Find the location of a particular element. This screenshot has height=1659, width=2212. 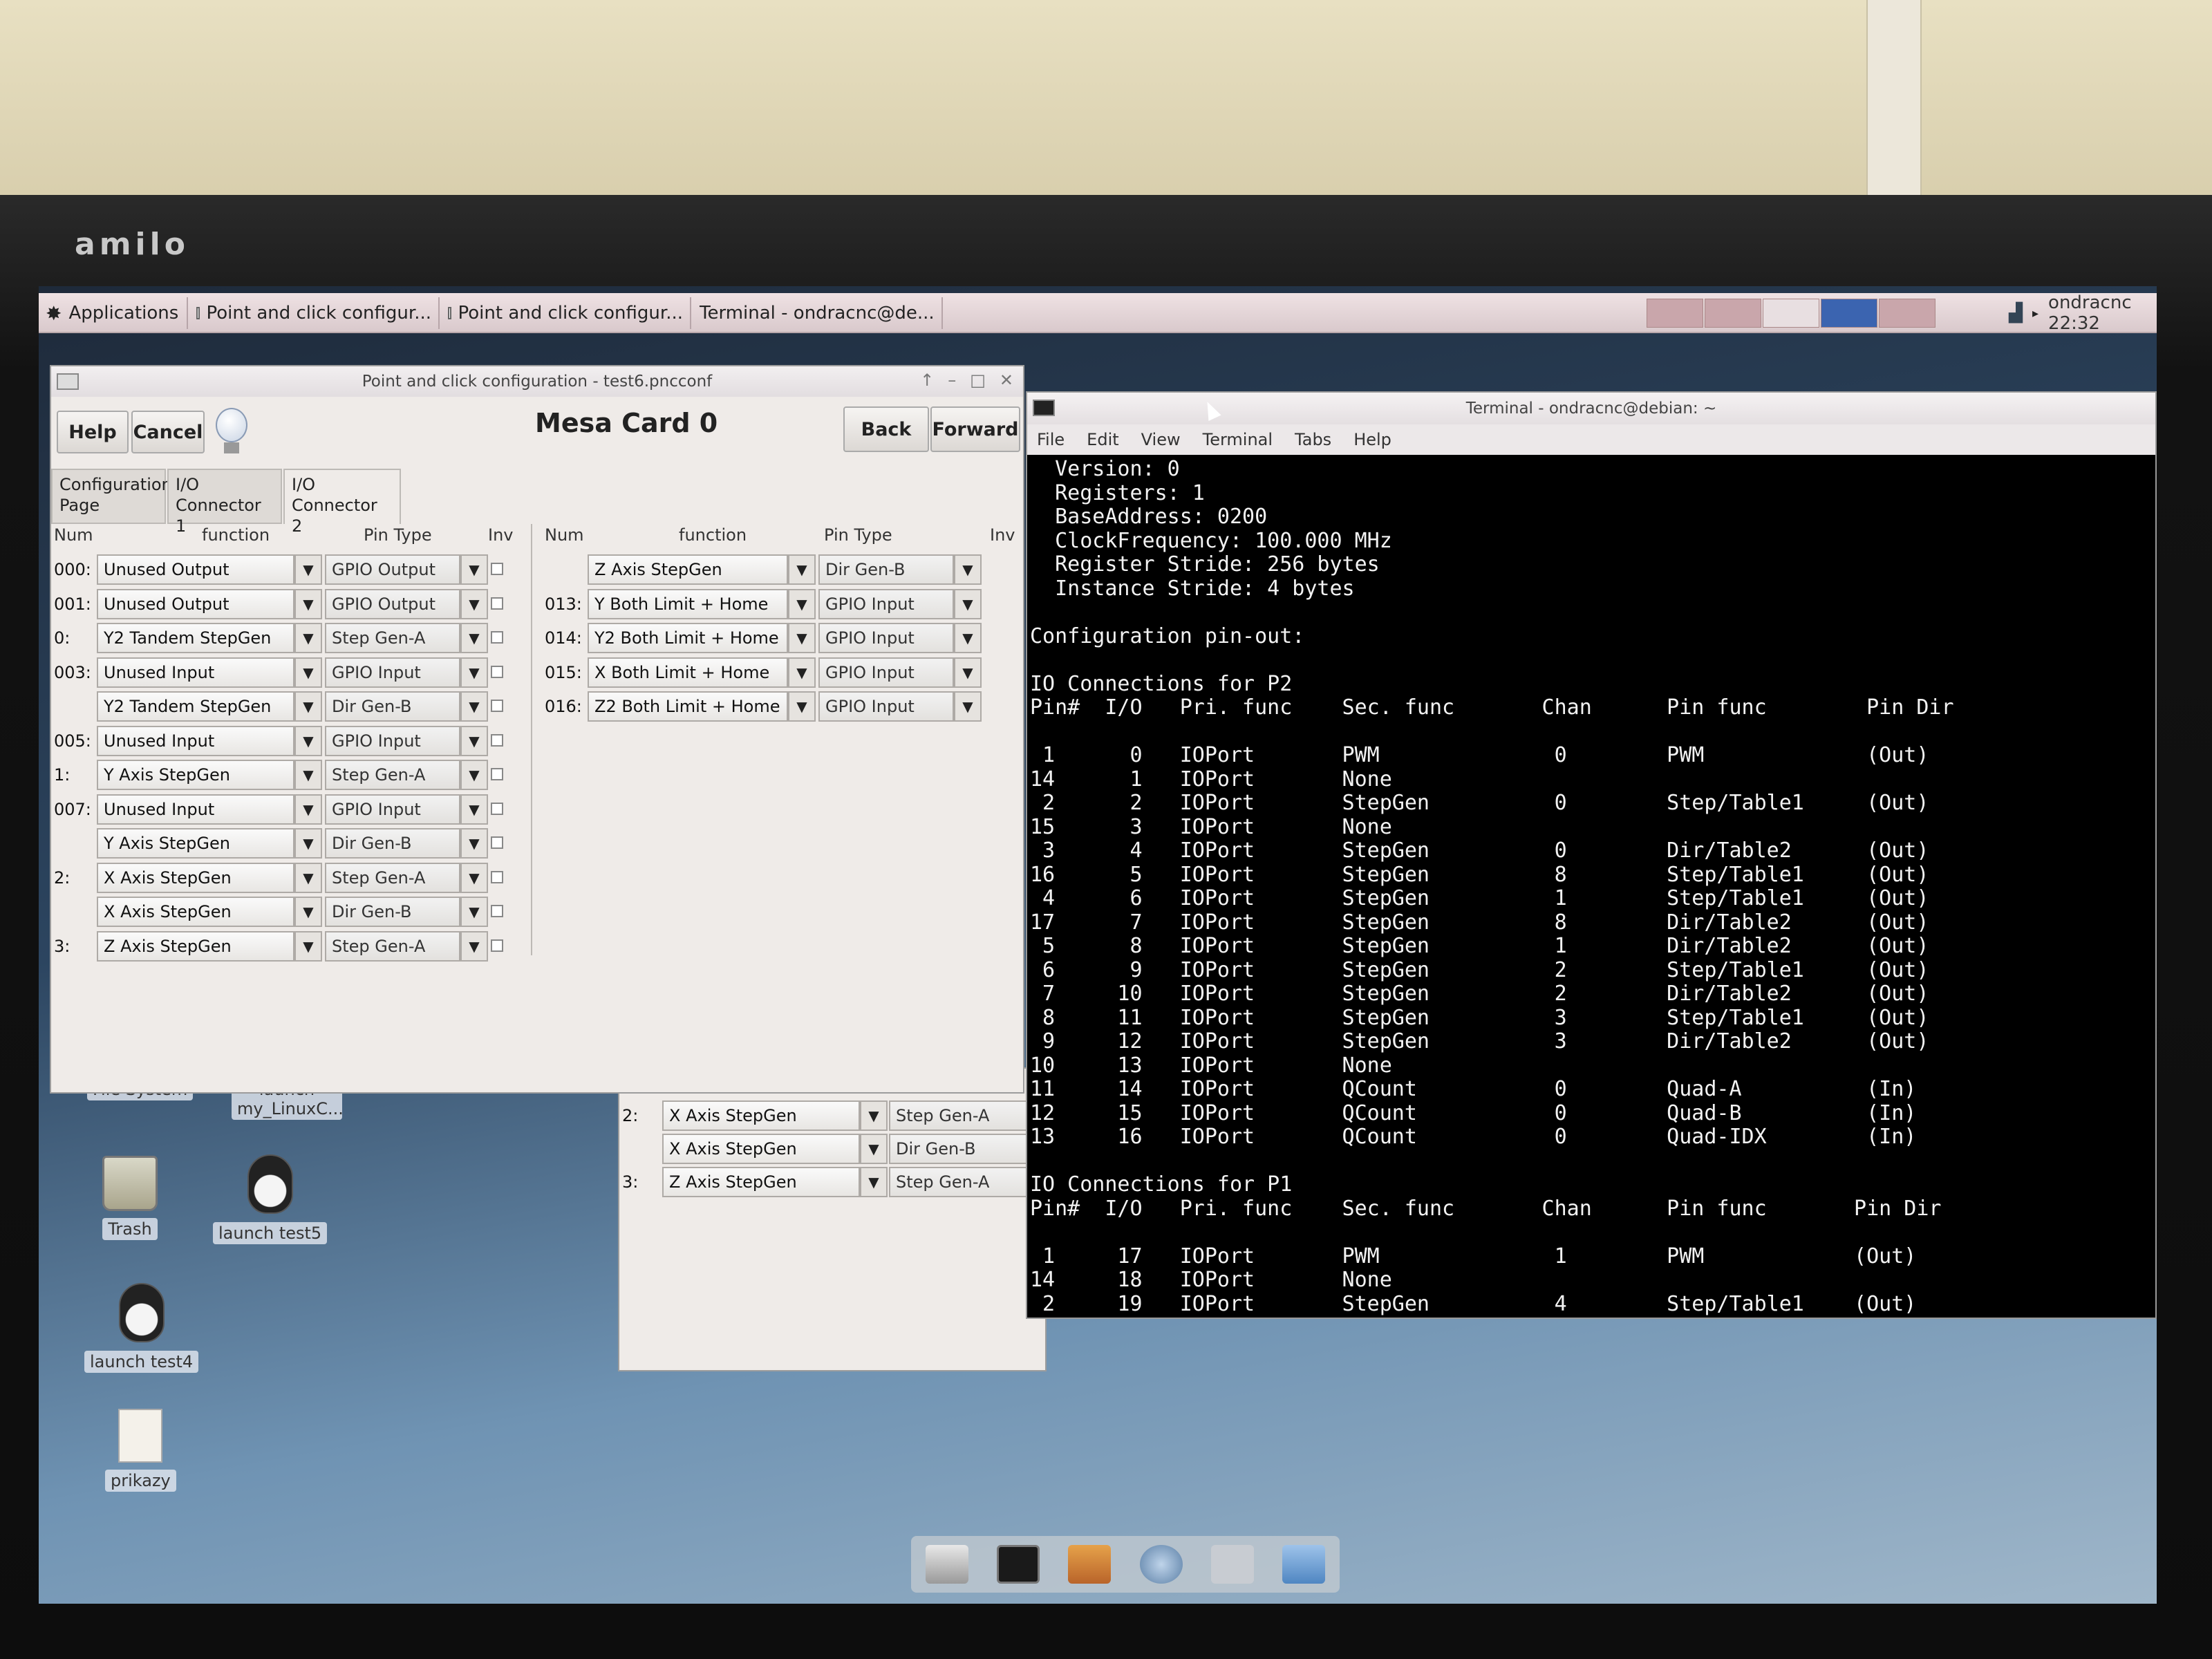

maximize-icon: □ is located at coordinates (978, 380).